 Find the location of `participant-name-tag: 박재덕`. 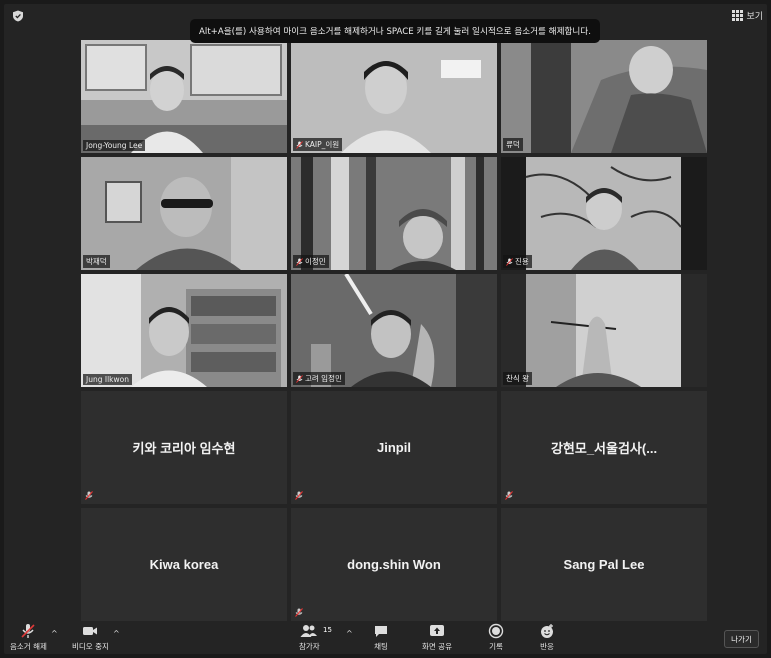

participant-name-tag: 박재덕 is located at coordinates (96, 261).